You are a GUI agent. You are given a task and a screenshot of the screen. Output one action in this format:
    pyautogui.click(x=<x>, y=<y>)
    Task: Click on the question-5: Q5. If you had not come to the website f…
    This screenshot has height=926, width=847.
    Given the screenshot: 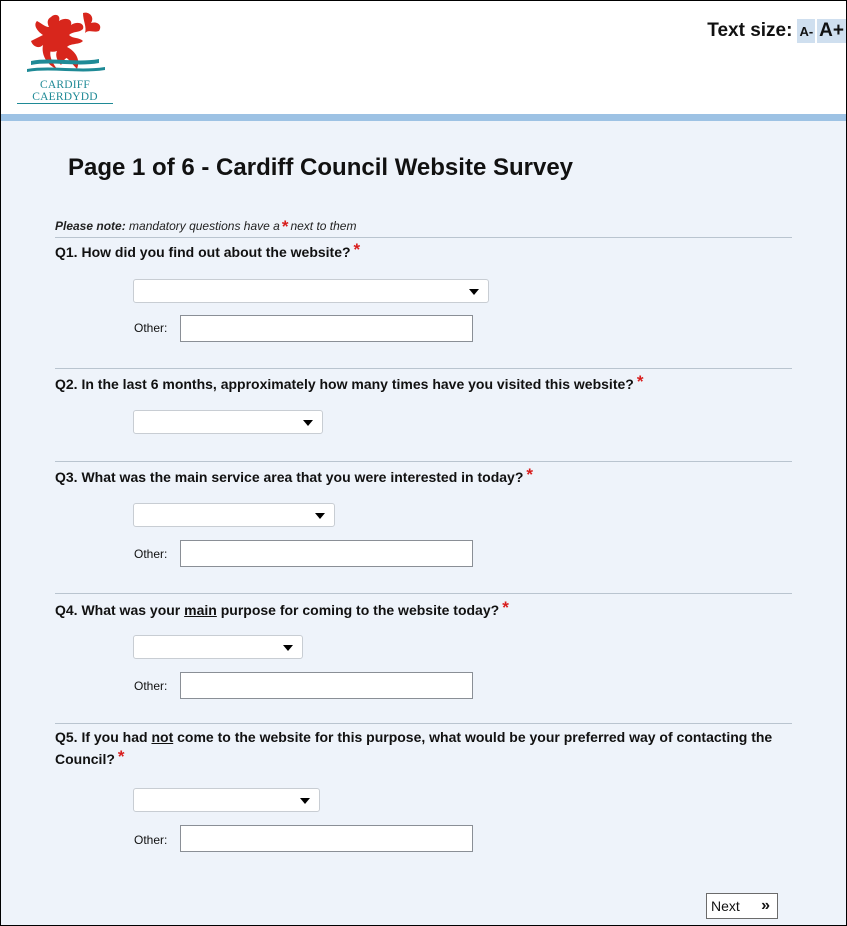 What is the action you would take?
    pyautogui.click(x=420, y=748)
    